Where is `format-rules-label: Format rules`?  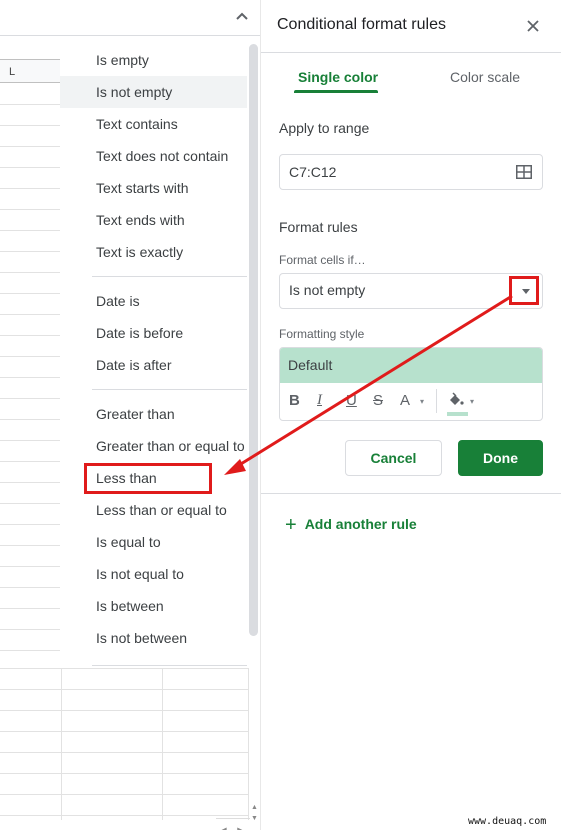
format-rules-label: Format rules is located at coordinates (318, 227).